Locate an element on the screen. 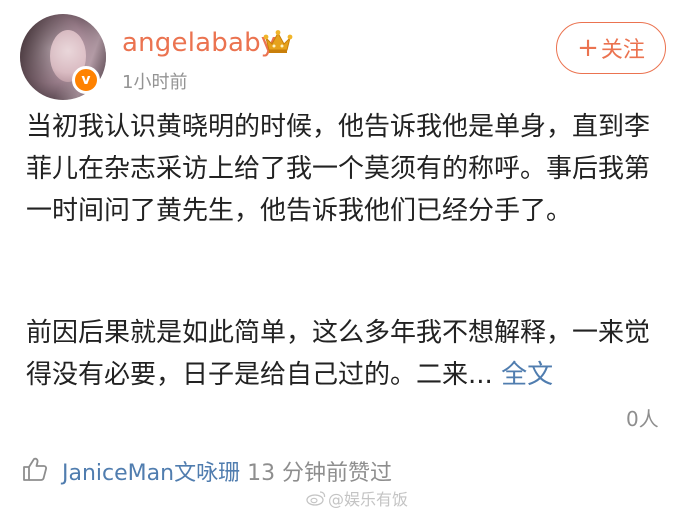  weibo-logo-icon is located at coordinates (316, 498).